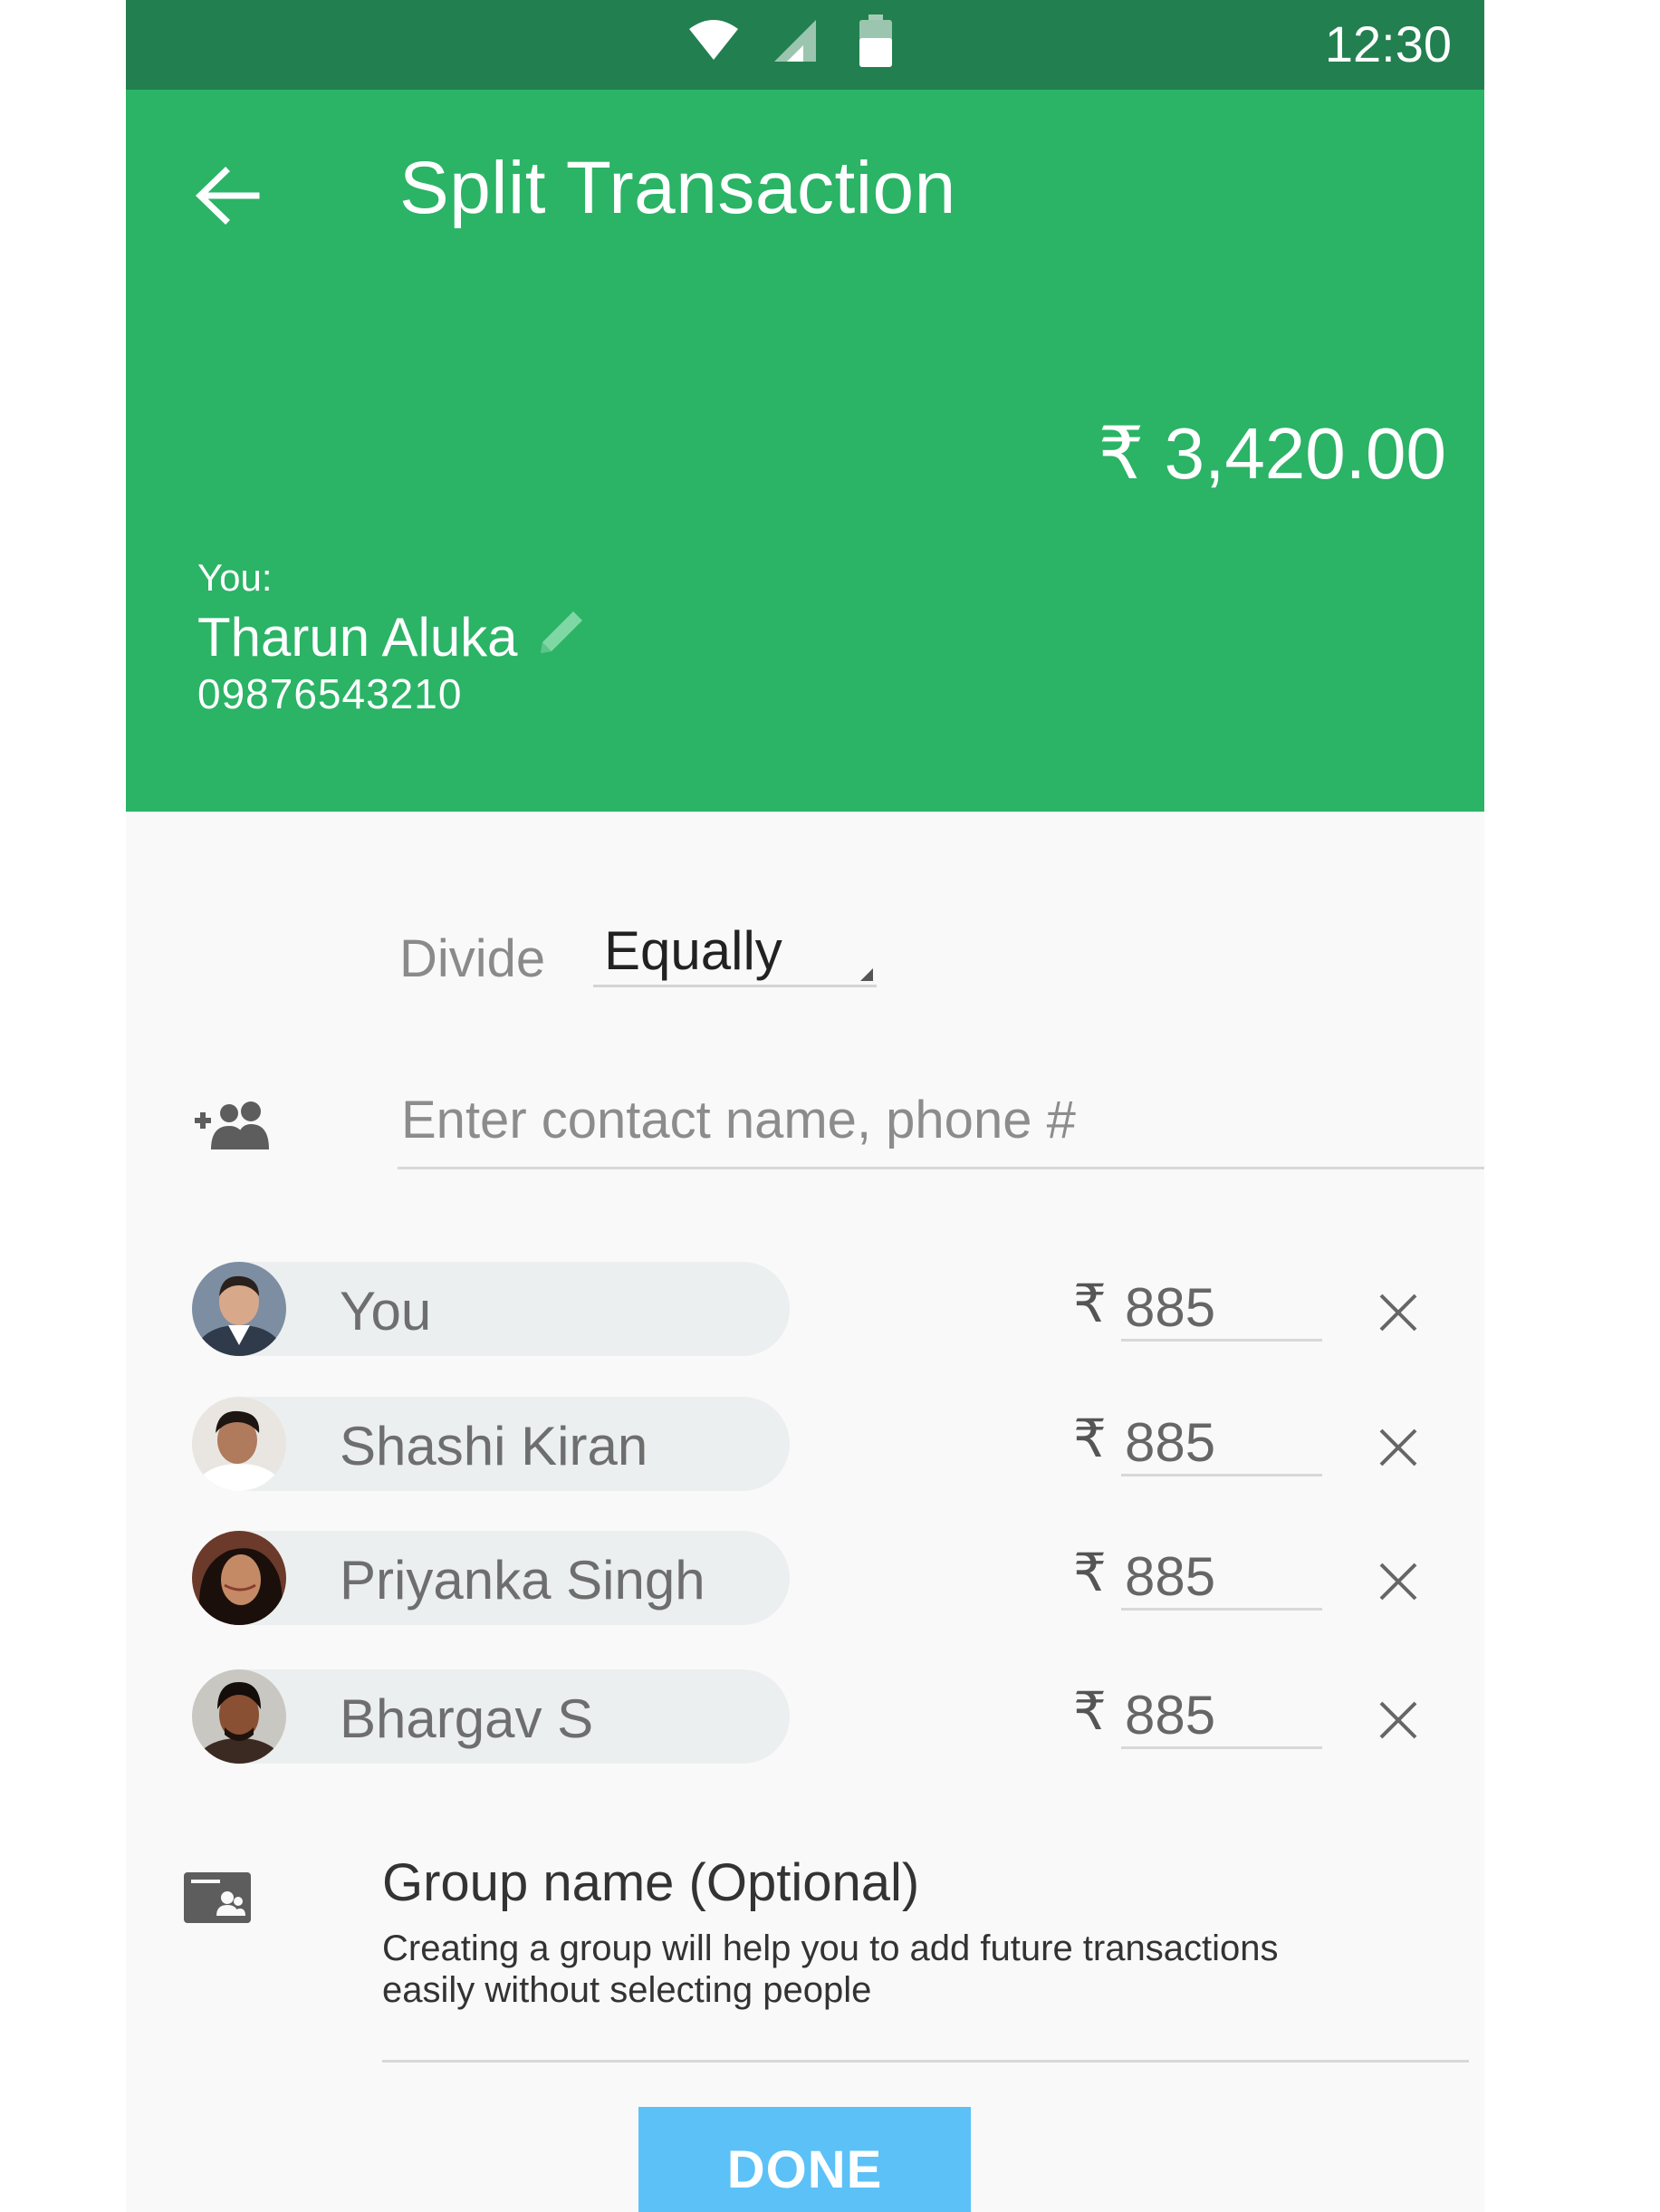 The width and height of the screenshot is (1660, 2212). What do you see at coordinates (232, 1126) in the screenshot?
I see `add-group-contact-icon` at bounding box center [232, 1126].